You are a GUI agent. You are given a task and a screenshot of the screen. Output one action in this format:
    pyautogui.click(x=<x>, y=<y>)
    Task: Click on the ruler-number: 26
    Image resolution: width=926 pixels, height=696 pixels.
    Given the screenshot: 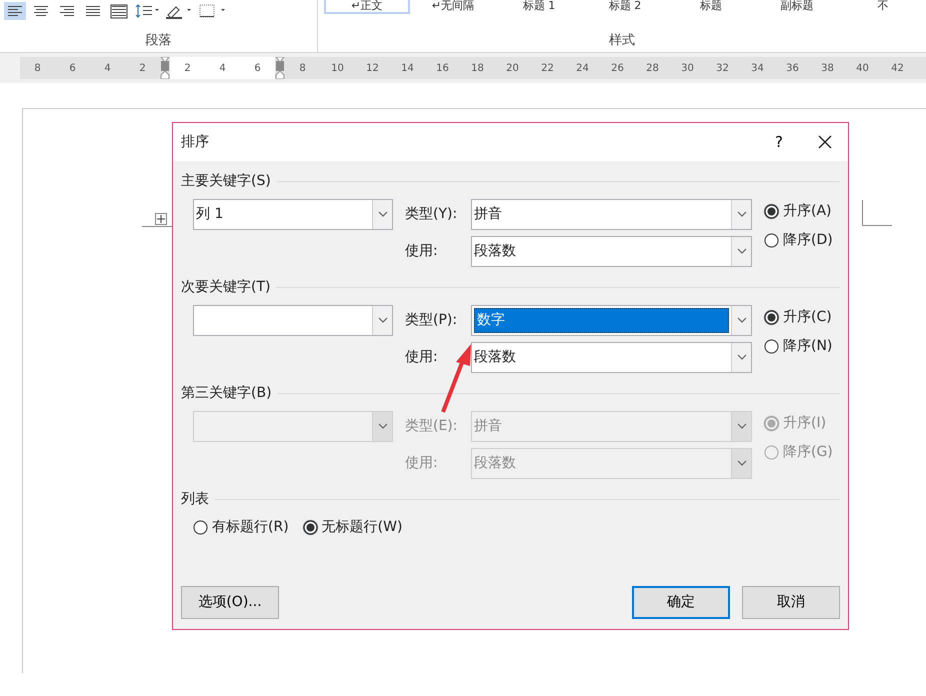 What is the action you would take?
    pyautogui.click(x=617, y=69)
    